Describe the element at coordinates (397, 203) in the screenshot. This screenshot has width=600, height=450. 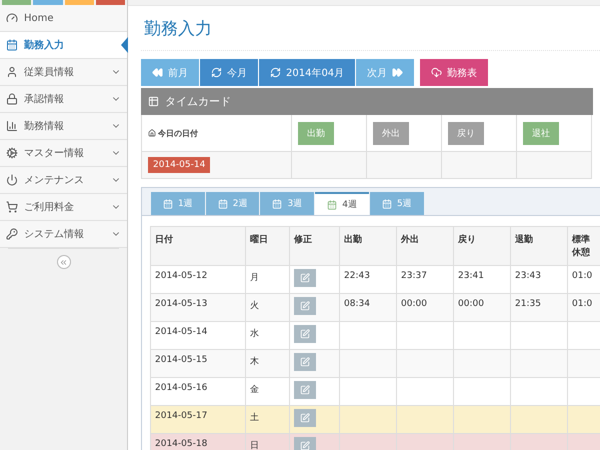
I see `week-tab: 5週` at that location.